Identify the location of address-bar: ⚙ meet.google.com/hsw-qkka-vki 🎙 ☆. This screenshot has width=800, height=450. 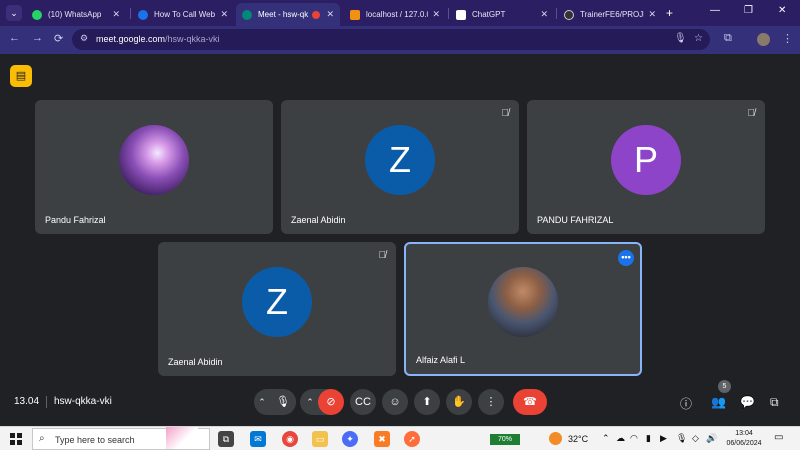
(391, 39).